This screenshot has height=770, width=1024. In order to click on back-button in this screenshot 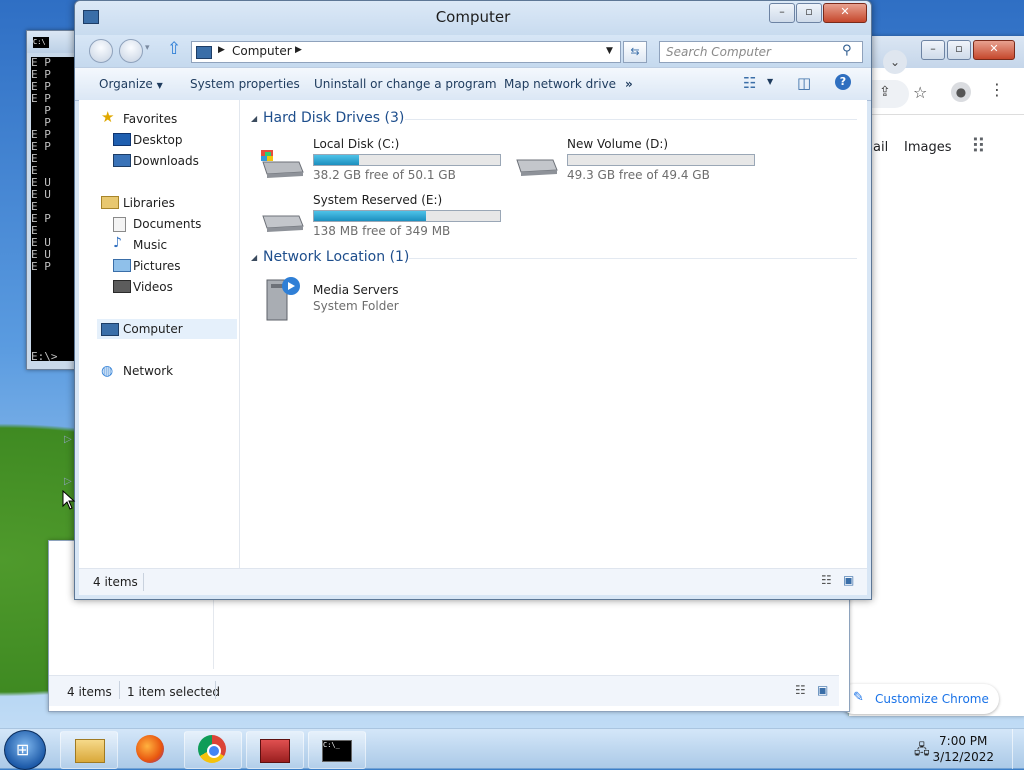, I will do `click(101, 51)`.